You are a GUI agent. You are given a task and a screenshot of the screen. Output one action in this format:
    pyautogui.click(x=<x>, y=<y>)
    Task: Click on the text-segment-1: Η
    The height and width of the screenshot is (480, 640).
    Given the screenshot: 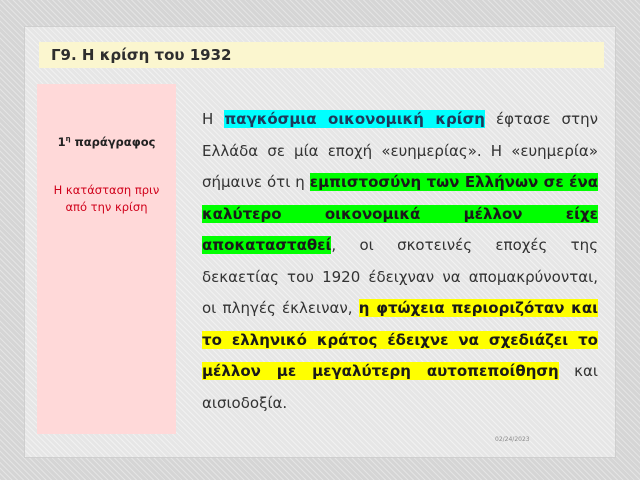 What is the action you would take?
    pyautogui.click(x=213, y=119)
    